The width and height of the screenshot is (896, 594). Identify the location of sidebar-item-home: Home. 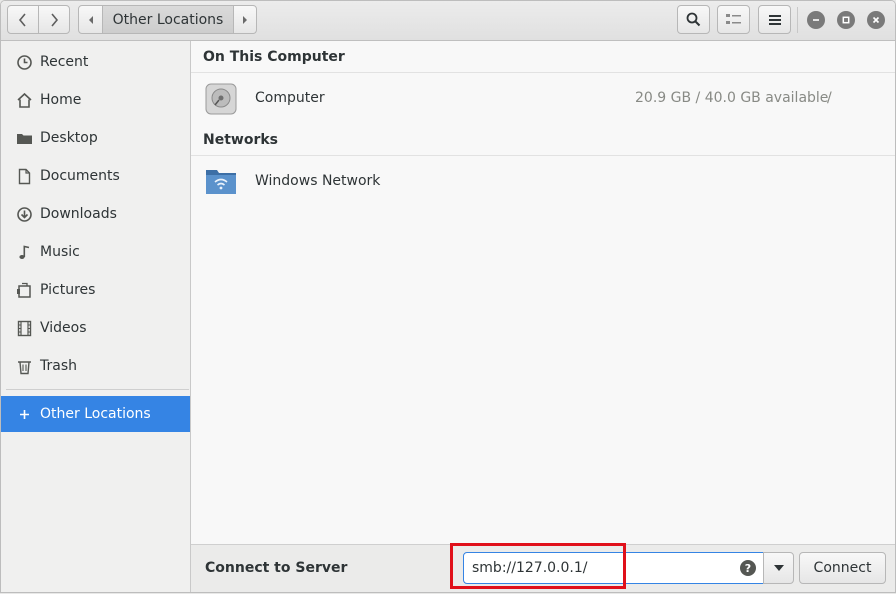
(95, 100).